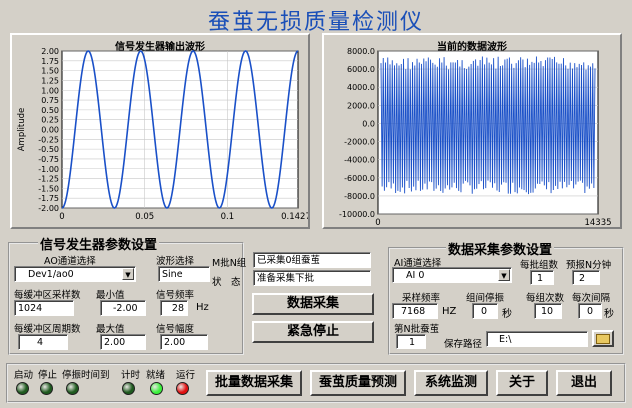 This screenshot has height=408, width=632. Describe the element at coordinates (48, 149) in the screenshot. I see `y-tick-label: -0.50` at that location.